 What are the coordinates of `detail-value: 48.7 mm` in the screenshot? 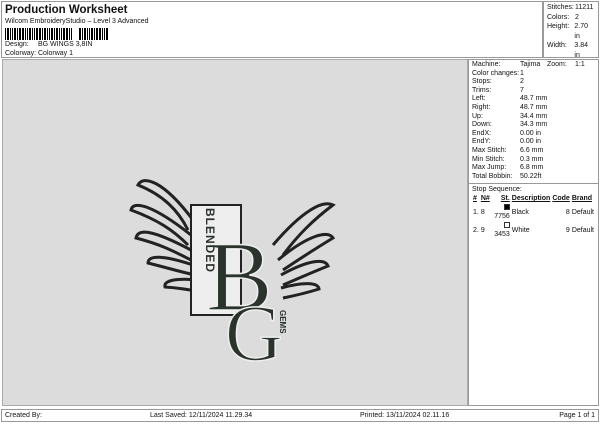 It's located at (534, 99).